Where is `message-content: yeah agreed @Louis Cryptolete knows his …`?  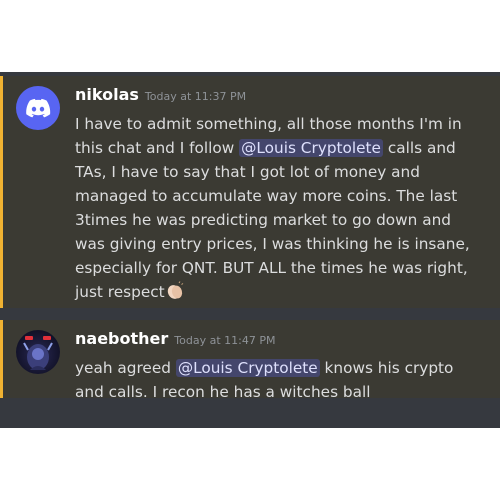
message-content: yeah agreed @Louis Cryptolete knows his … is located at coordinates (272, 380).